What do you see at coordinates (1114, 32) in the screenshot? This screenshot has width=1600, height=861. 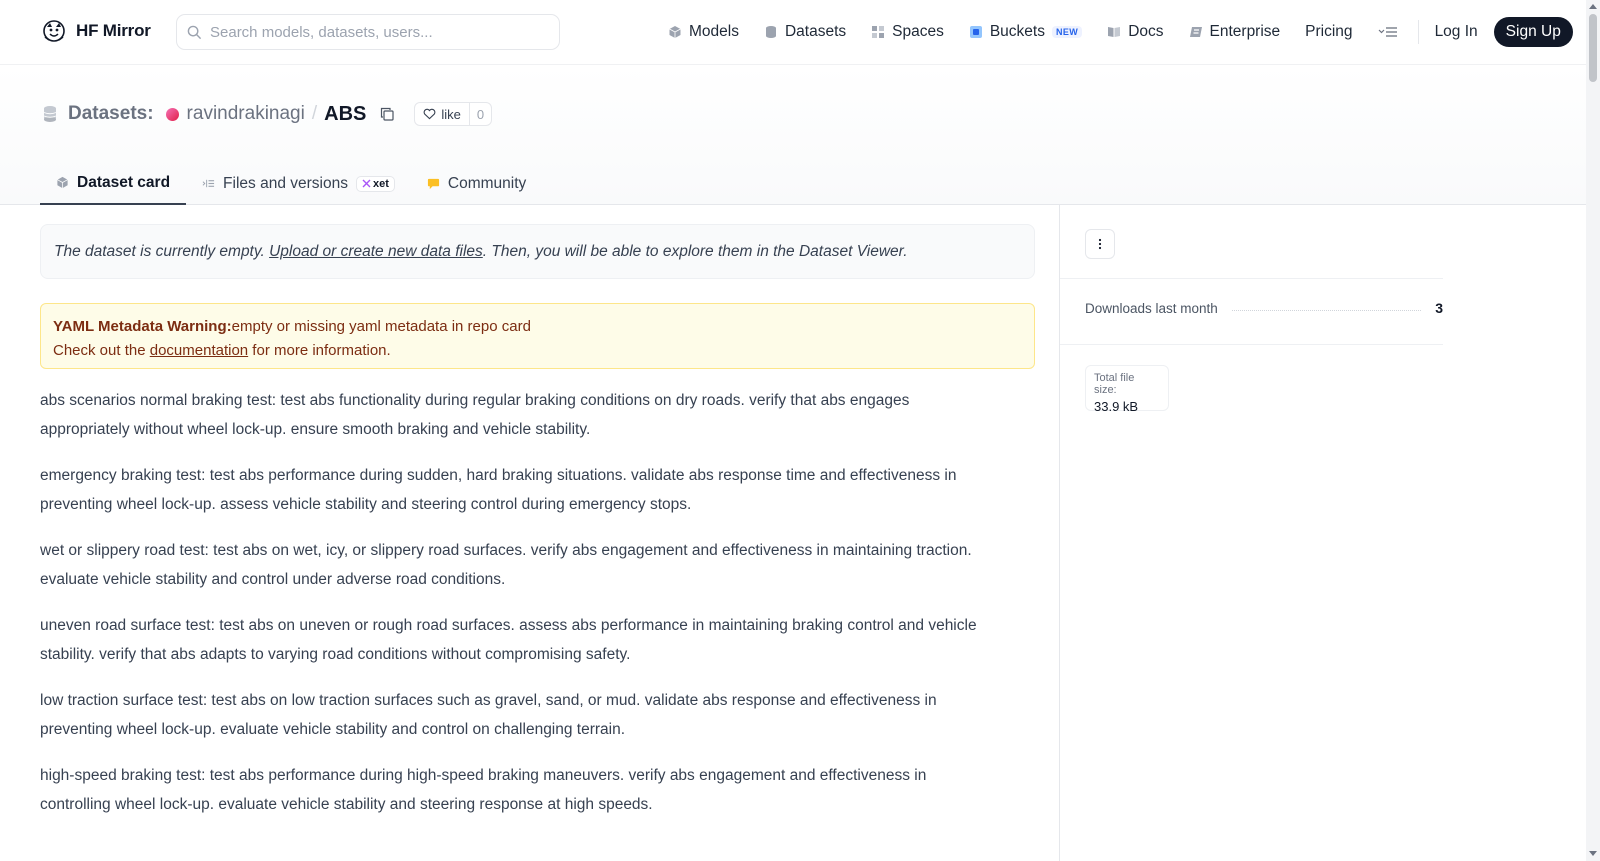 I see `book-icon` at bounding box center [1114, 32].